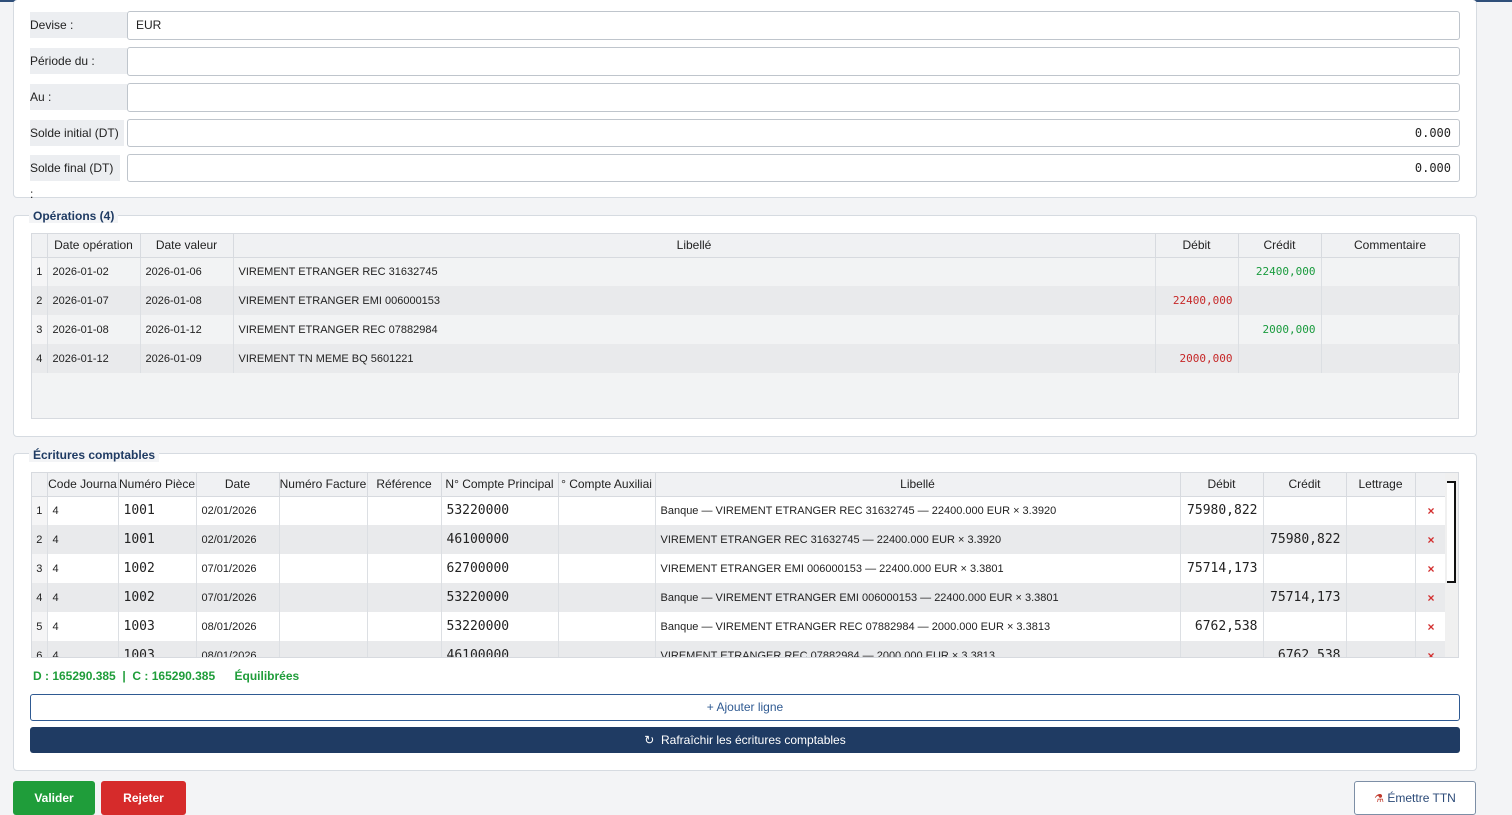  Describe the element at coordinates (1305, 649) in the screenshot. I see `cell-credit: 6762,538` at that location.